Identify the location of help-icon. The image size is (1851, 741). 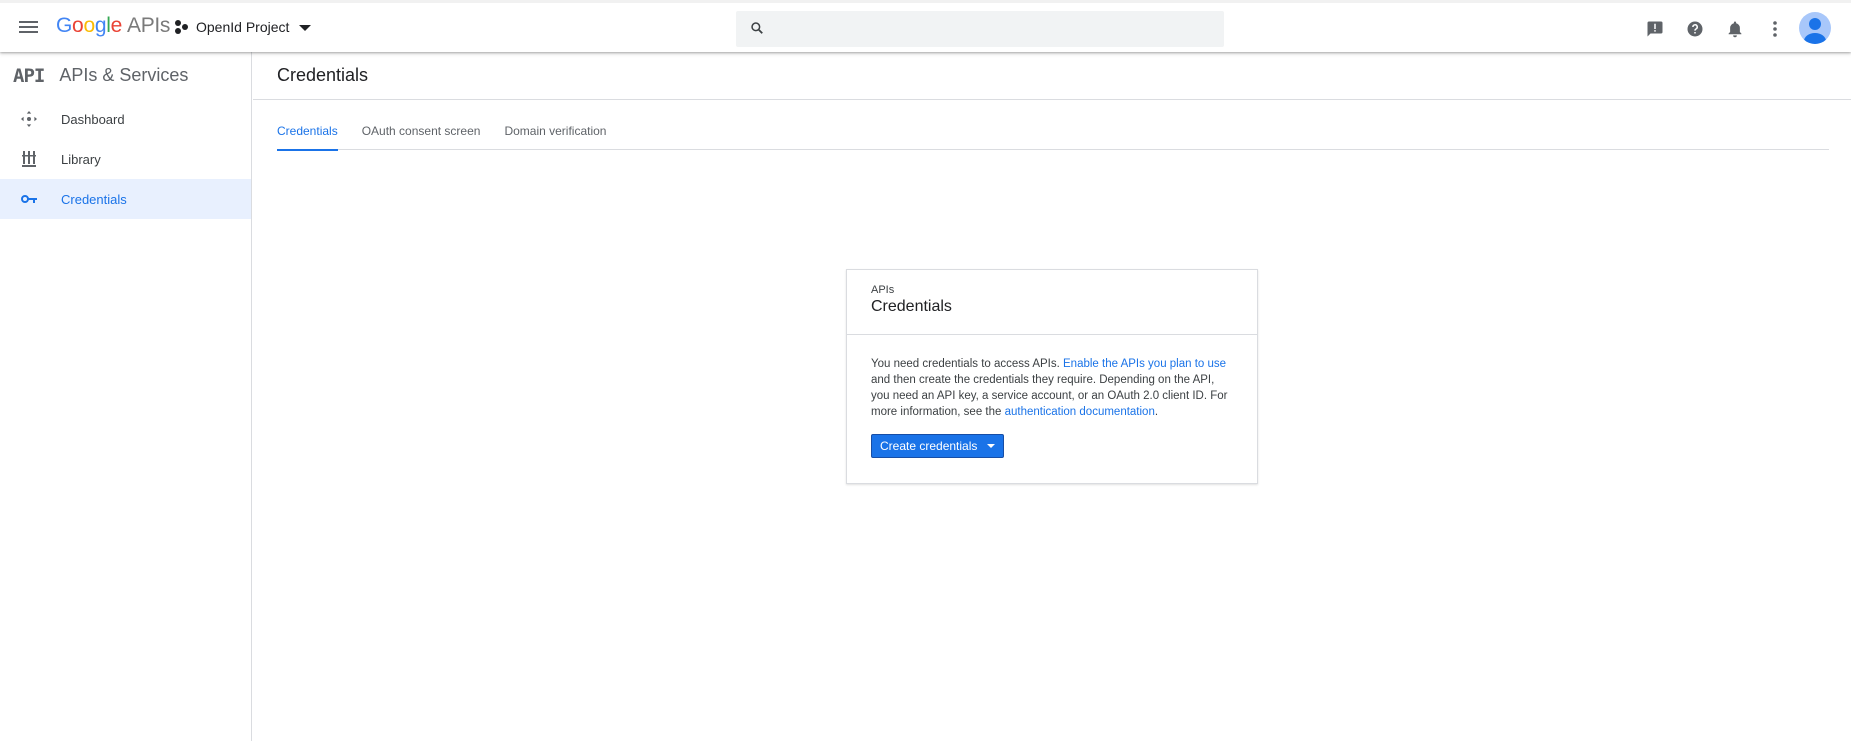
(1695, 29).